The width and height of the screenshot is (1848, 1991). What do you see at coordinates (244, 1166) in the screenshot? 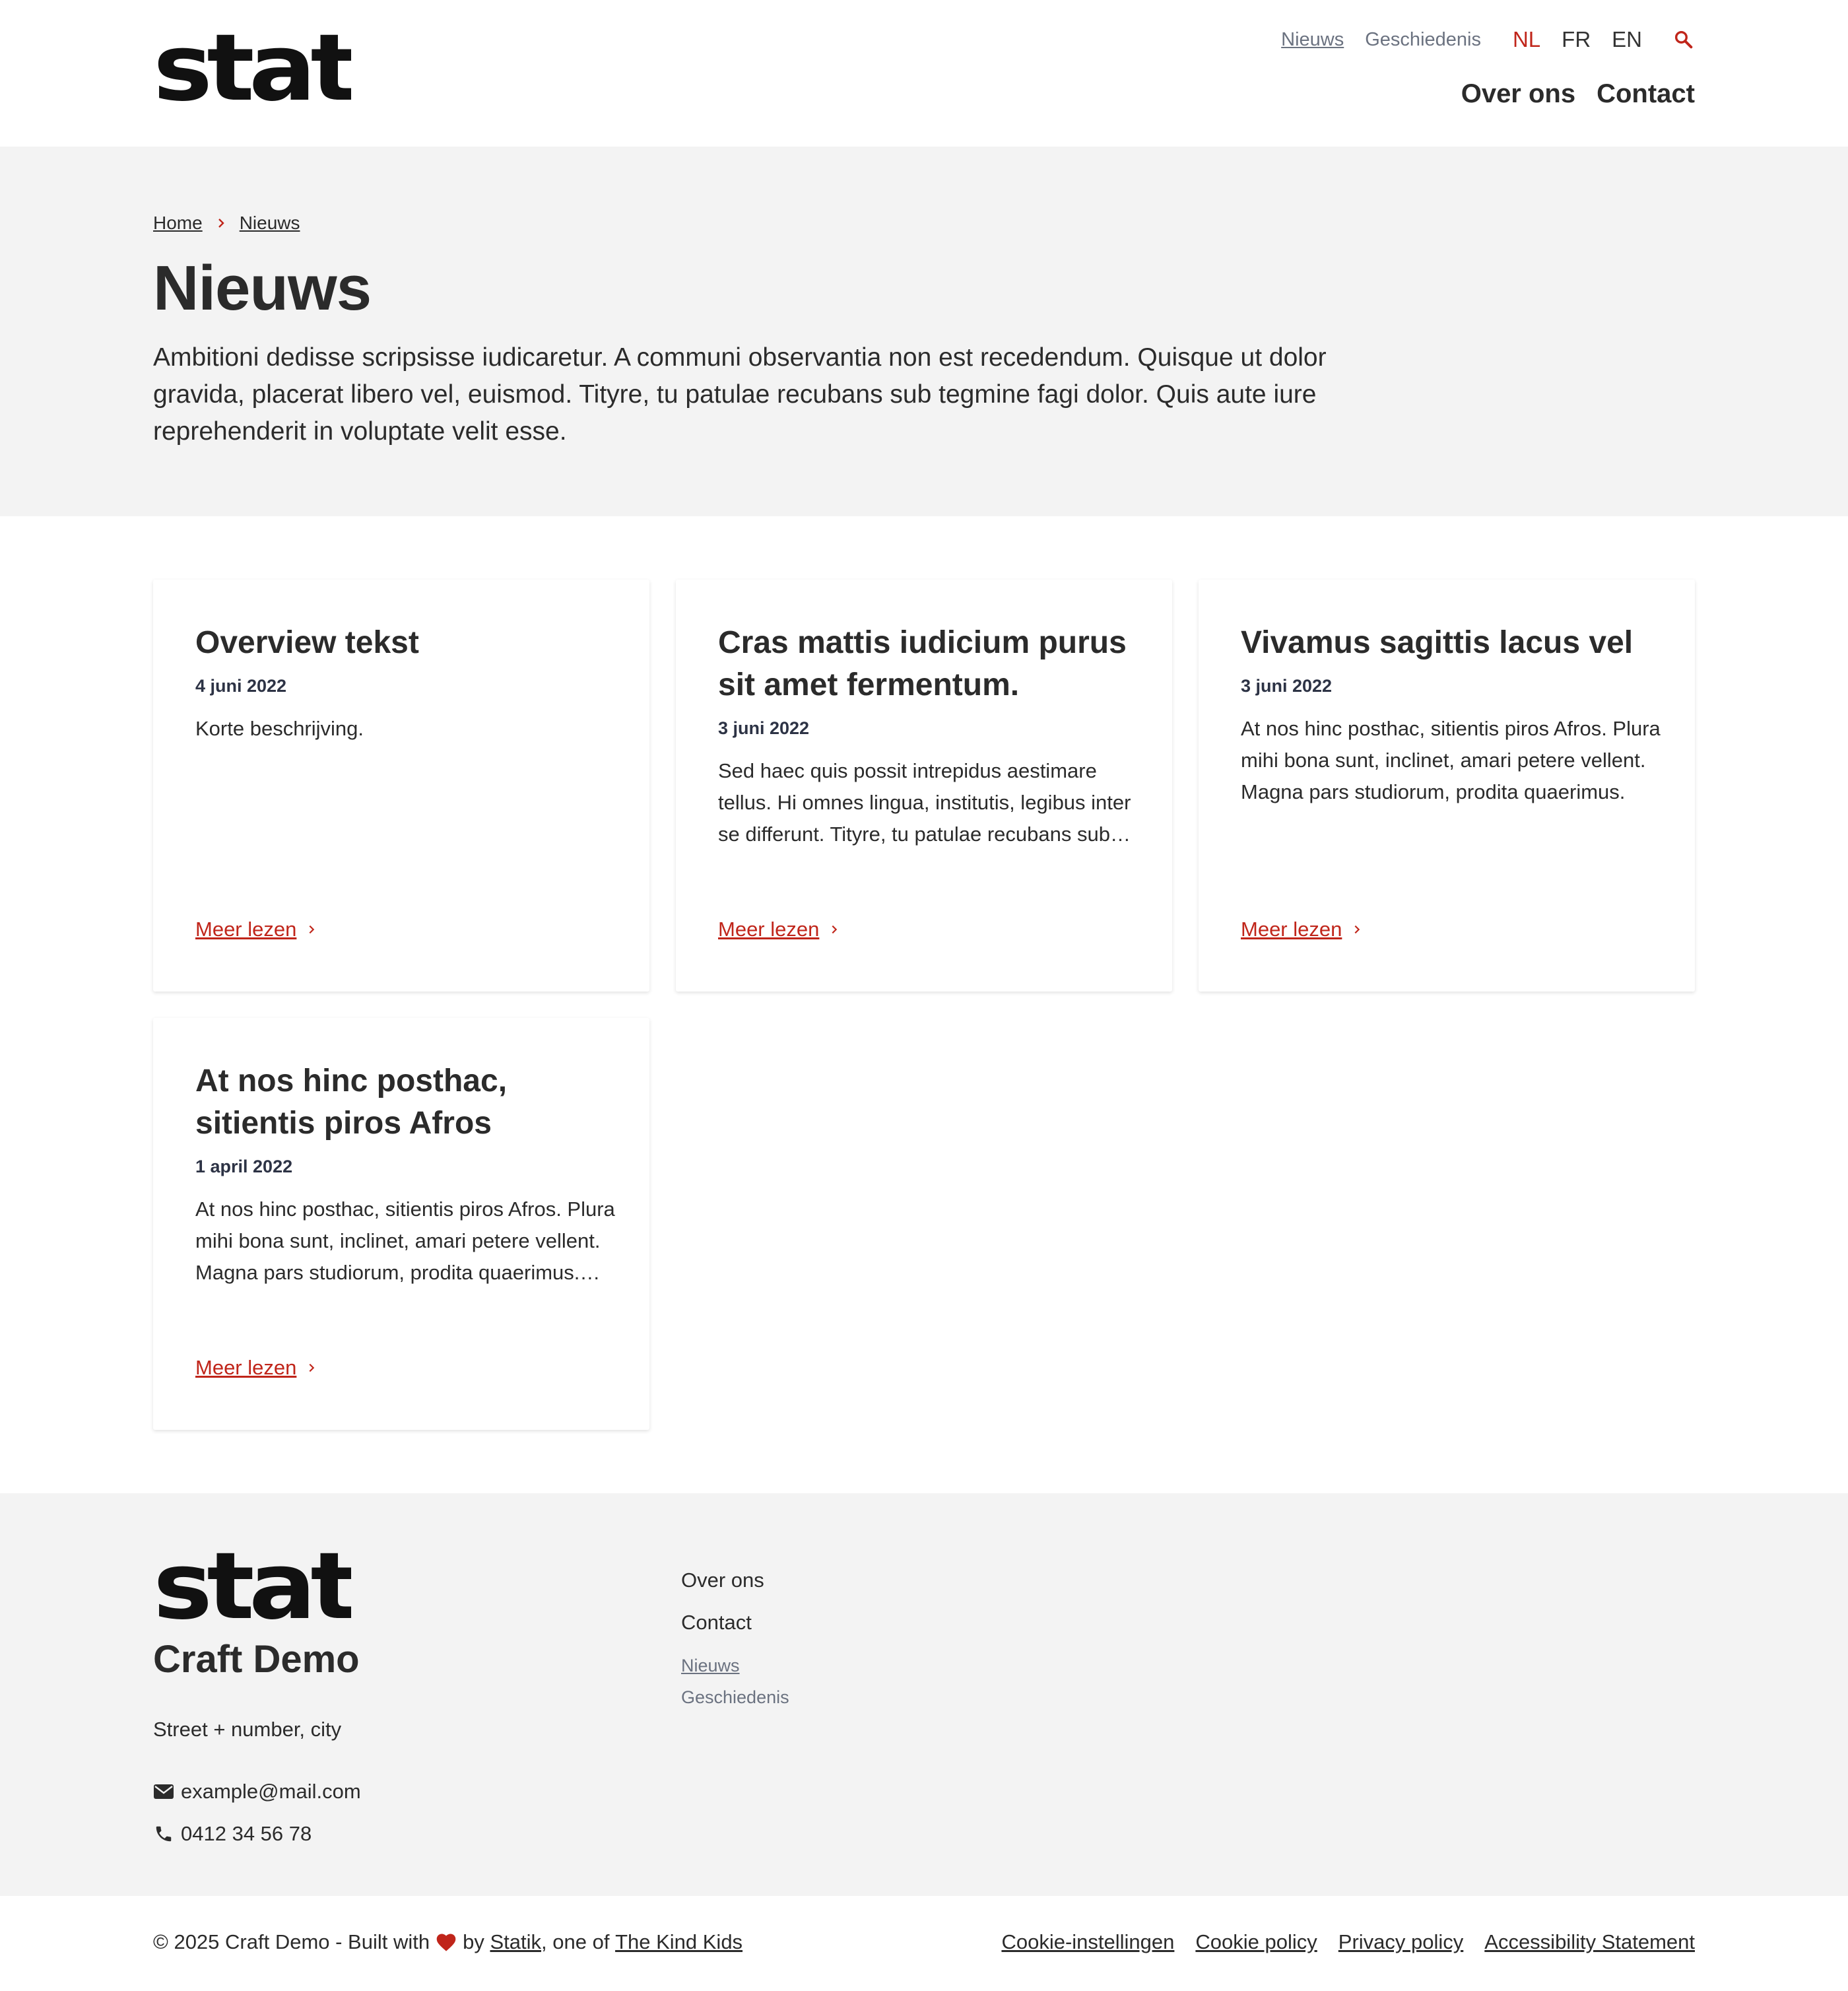
I see `card-date: 1 april 2022` at bounding box center [244, 1166].